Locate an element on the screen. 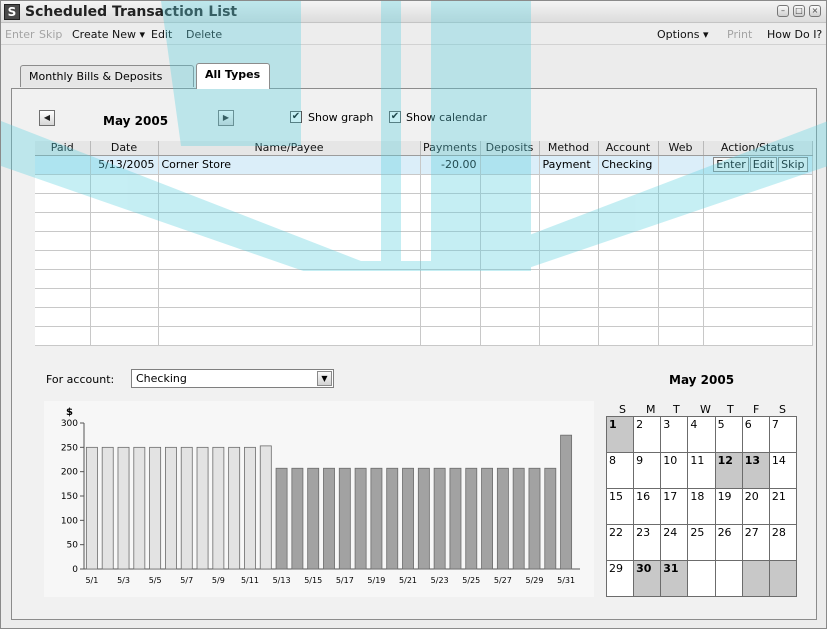 This screenshot has width=827, height=629. column-header-date: Date is located at coordinates (124, 148).